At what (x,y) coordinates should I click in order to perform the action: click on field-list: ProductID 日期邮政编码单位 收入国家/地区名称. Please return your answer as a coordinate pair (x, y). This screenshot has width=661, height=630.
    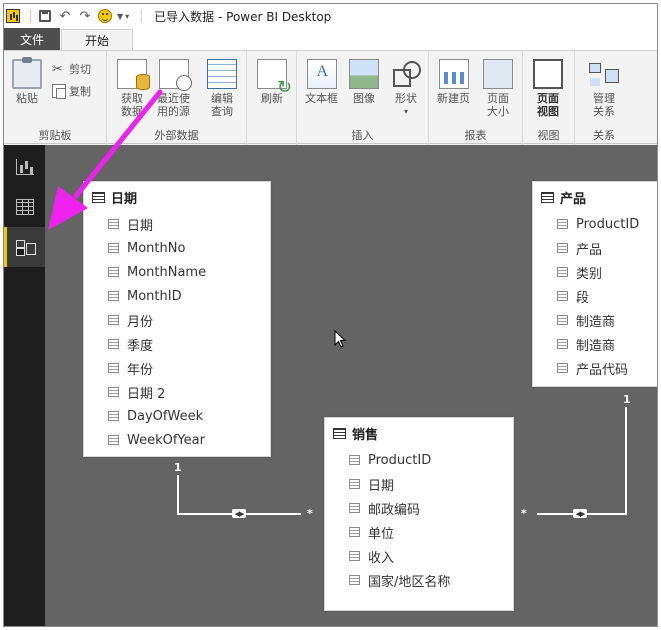
    Looking at the image, I should click on (419, 520).